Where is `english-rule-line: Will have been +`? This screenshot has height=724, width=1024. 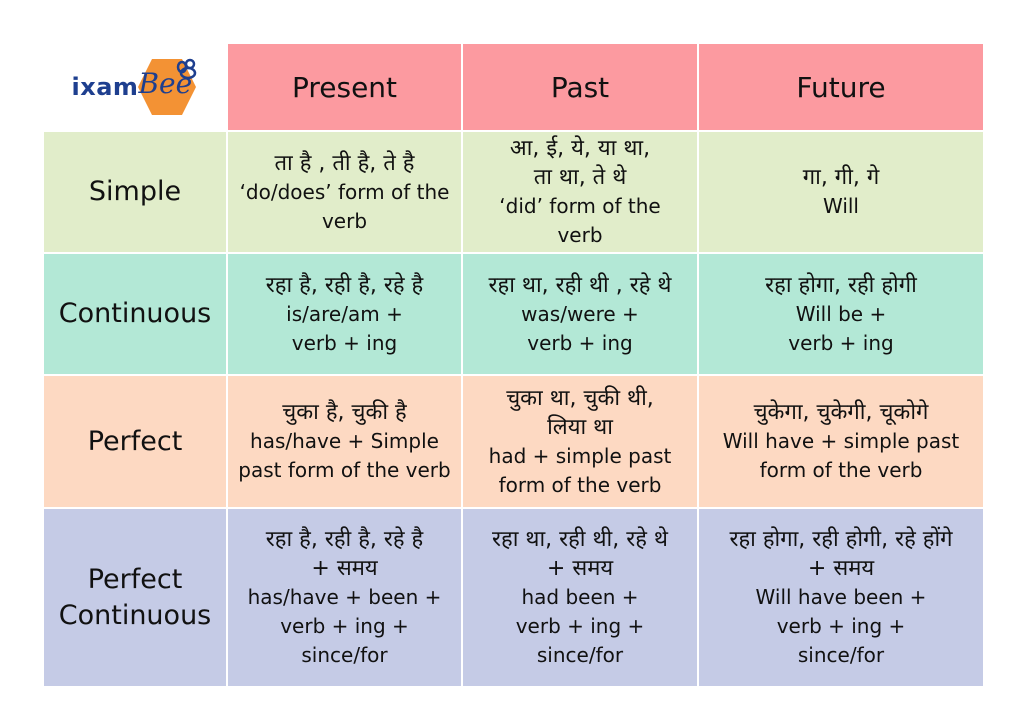
english-rule-line: Will have been + is located at coordinates (841, 597).